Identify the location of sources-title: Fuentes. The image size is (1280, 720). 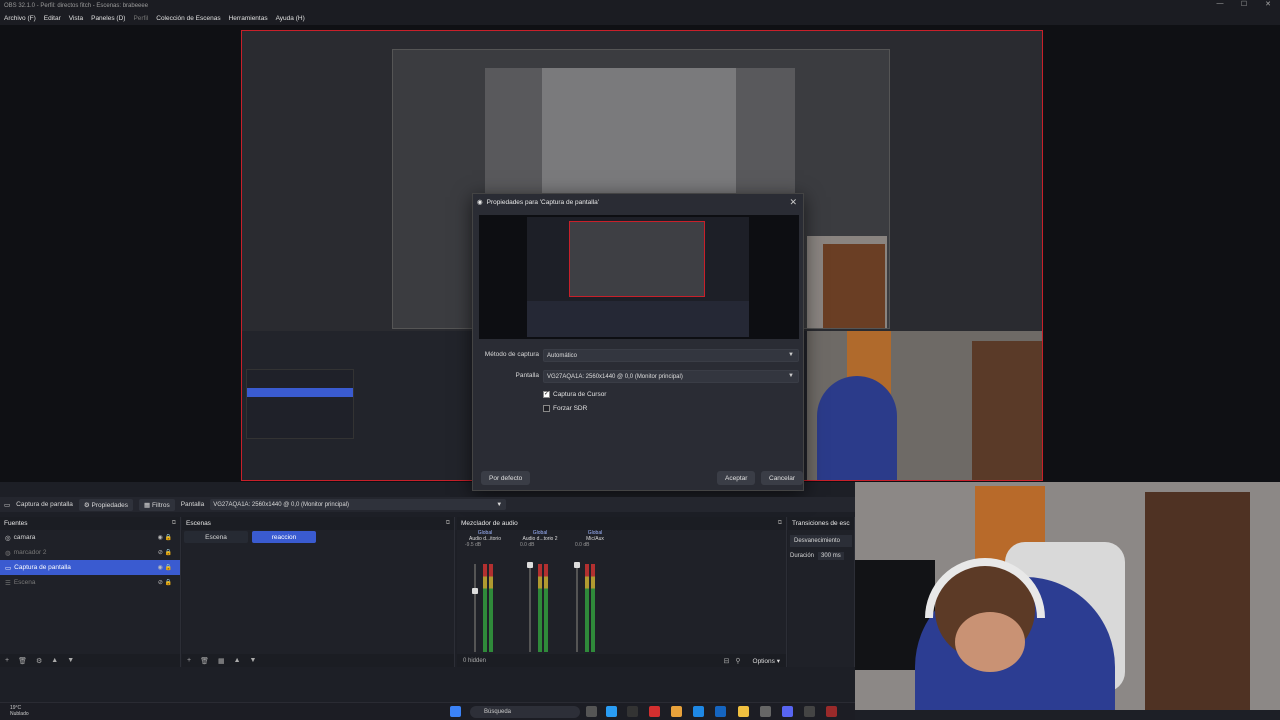
(16, 523).